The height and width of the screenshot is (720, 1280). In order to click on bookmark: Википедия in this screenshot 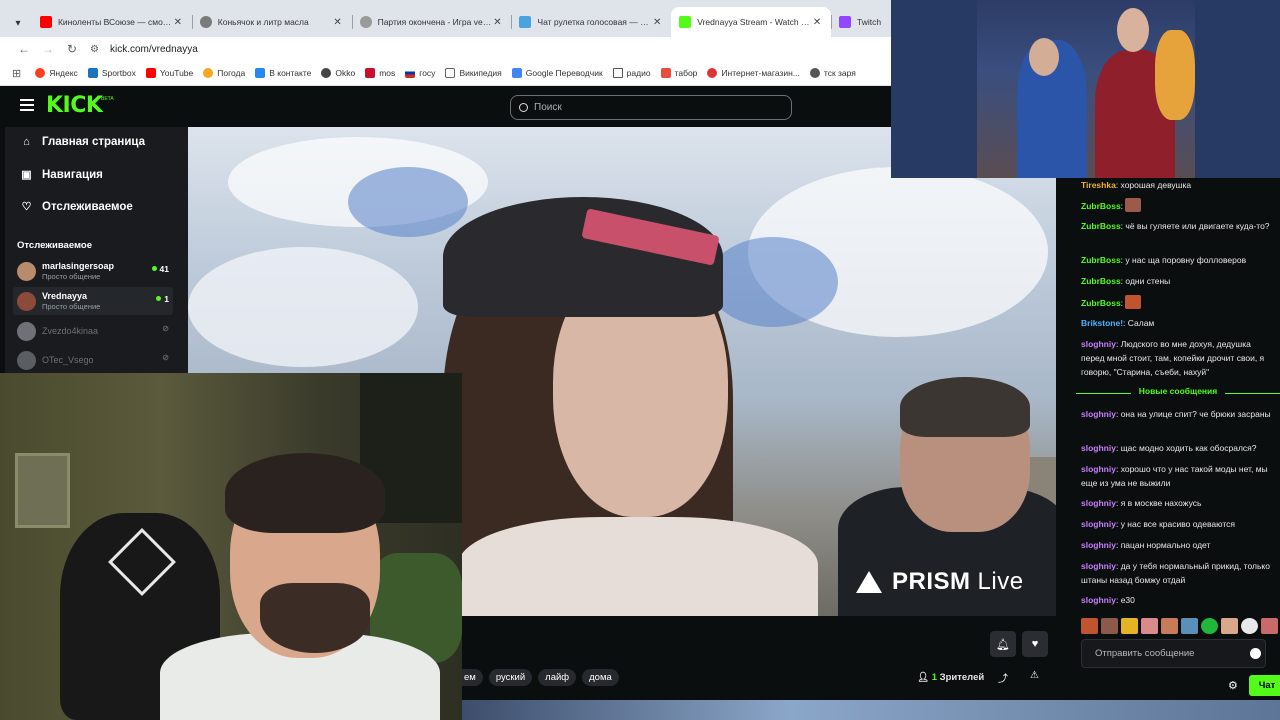, I will do `click(473, 73)`.